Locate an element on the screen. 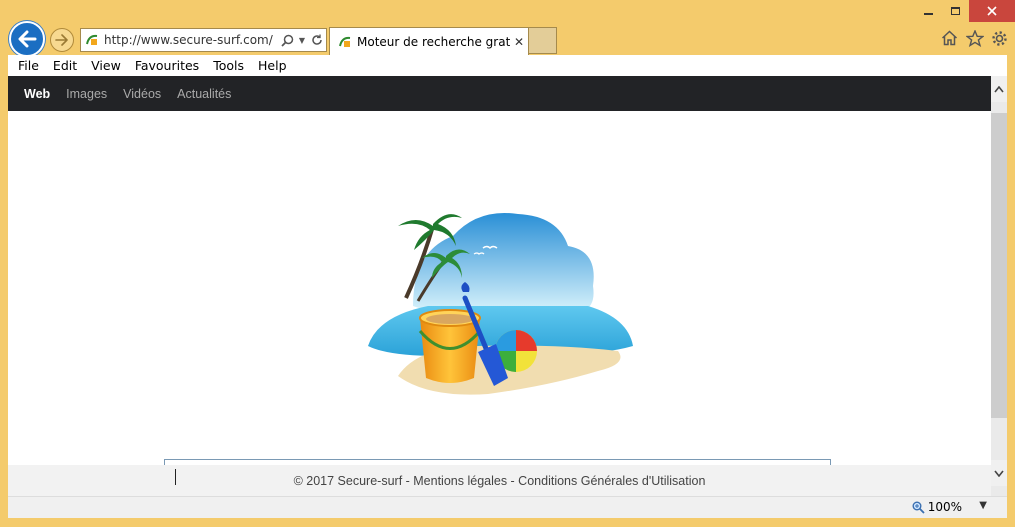  beach-logo is located at coordinates (500, 303).